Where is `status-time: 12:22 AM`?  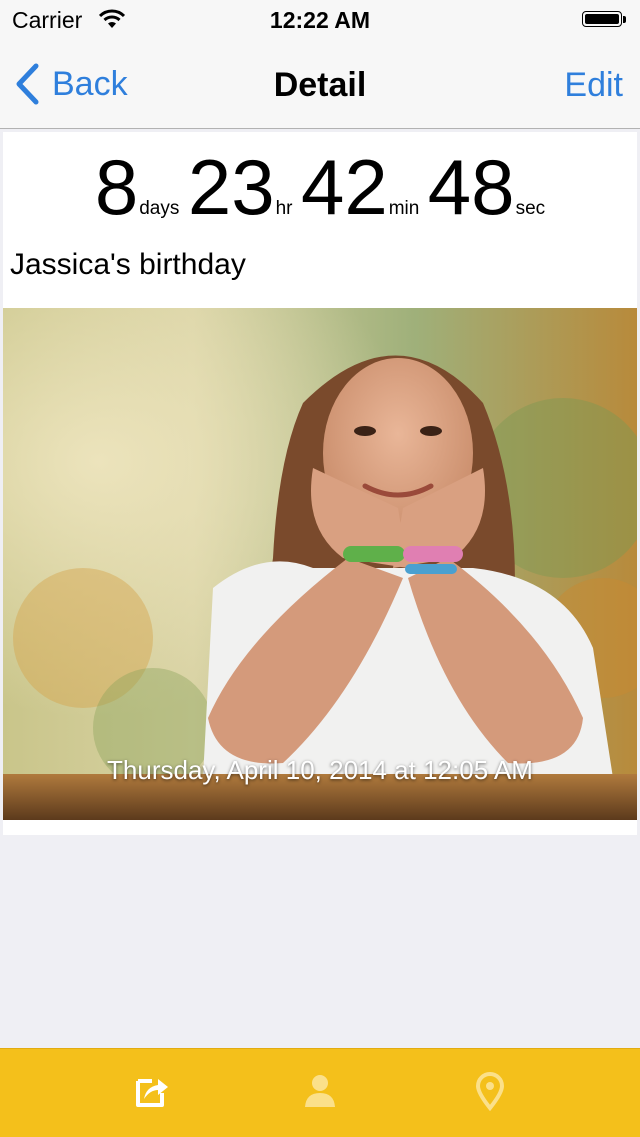 status-time: 12:22 AM is located at coordinates (320, 20).